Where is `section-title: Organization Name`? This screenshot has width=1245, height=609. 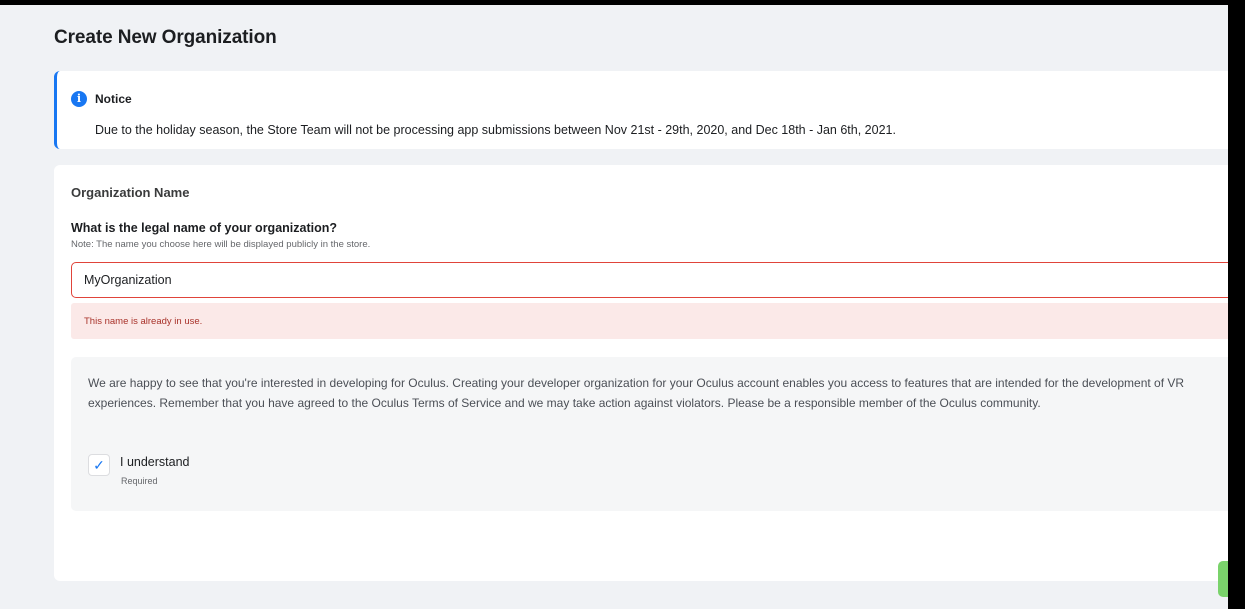
section-title: Organization Name is located at coordinates (130, 192).